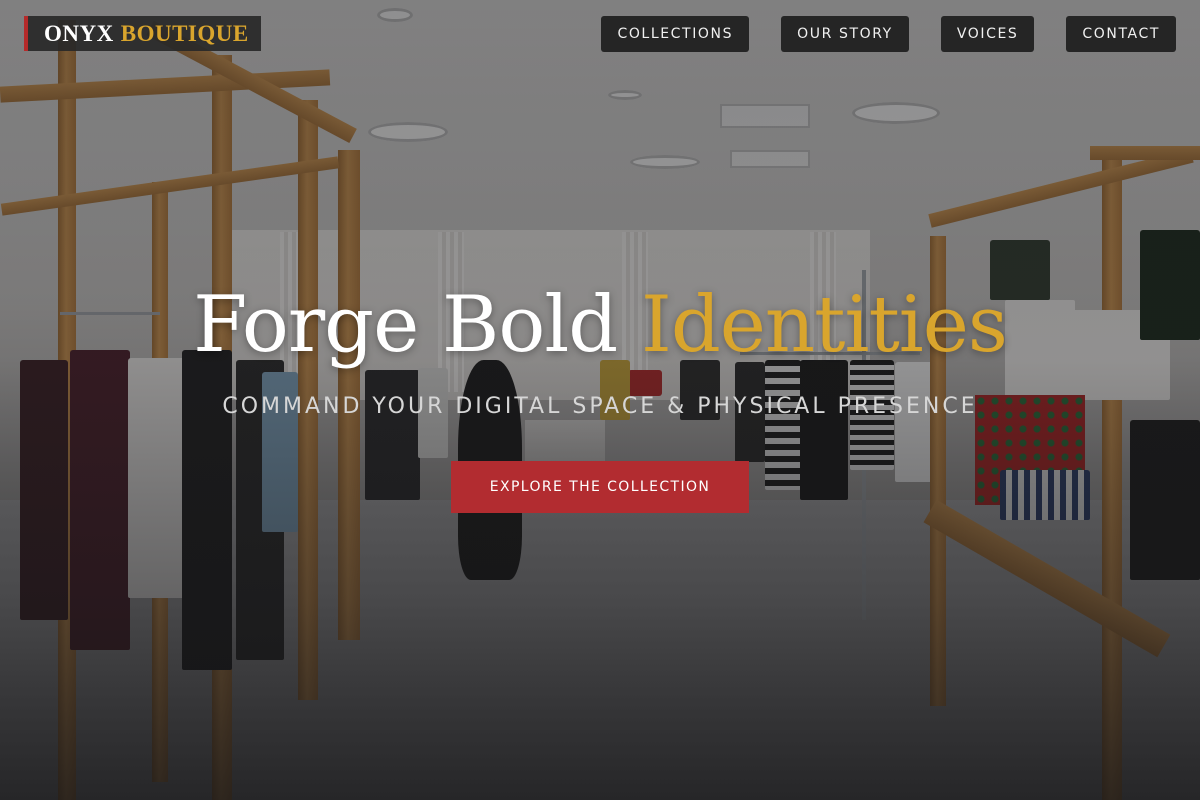 The width and height of the screenshot is (1200, 800). Describe the element at coordinates (987, 34) in the screenshot. I see `nav-link-voices: VOICES` at that location.